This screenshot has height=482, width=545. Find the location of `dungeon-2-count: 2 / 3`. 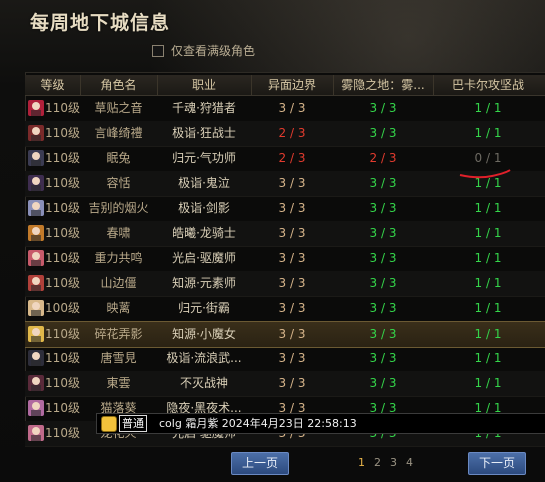

dungeon-2-count: 2 / 3 is located at coordinates (383, 158).